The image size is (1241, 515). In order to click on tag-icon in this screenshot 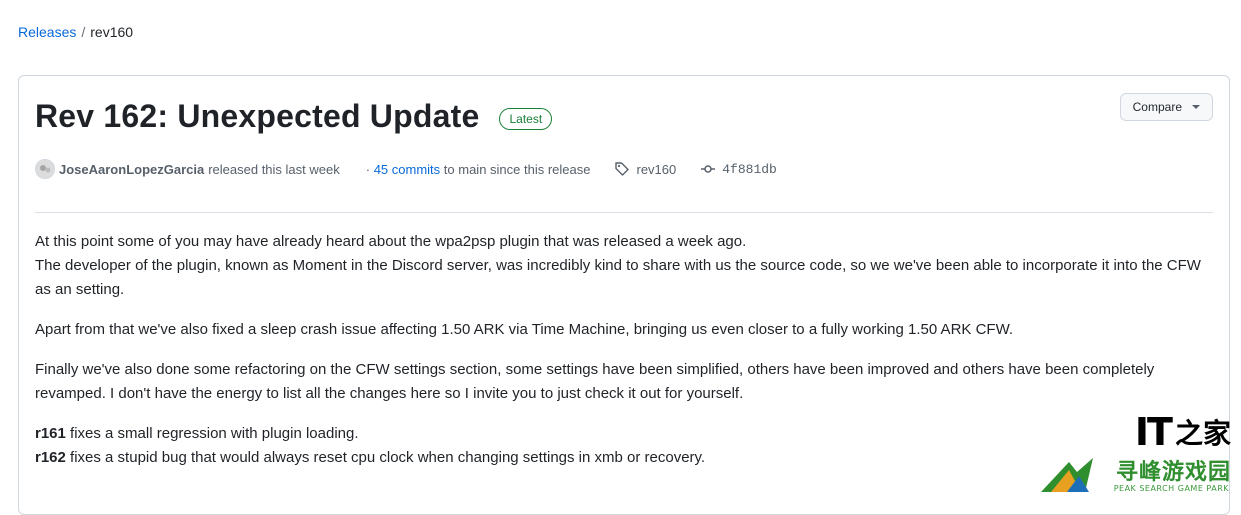, I will do `click(622, 169)`.